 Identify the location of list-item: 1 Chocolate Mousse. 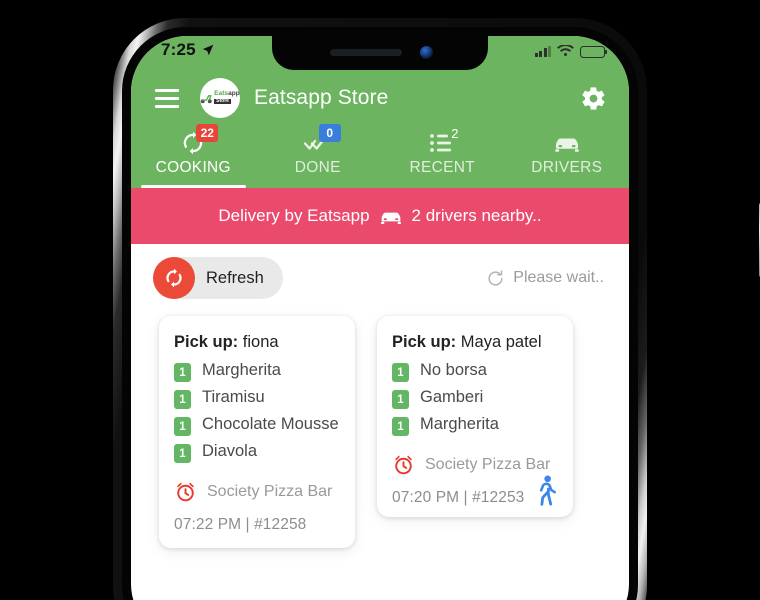
(257, 425).